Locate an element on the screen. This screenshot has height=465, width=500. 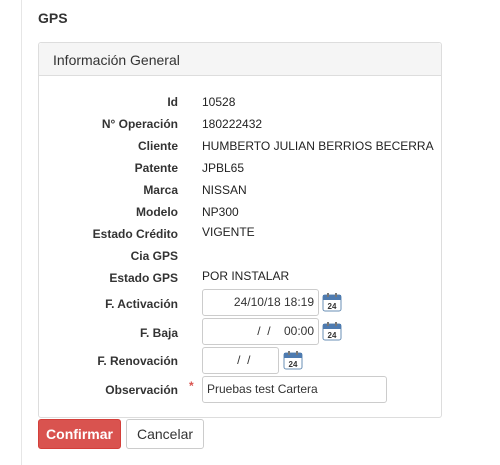
left-border-line is located at coordinates (21, 232).